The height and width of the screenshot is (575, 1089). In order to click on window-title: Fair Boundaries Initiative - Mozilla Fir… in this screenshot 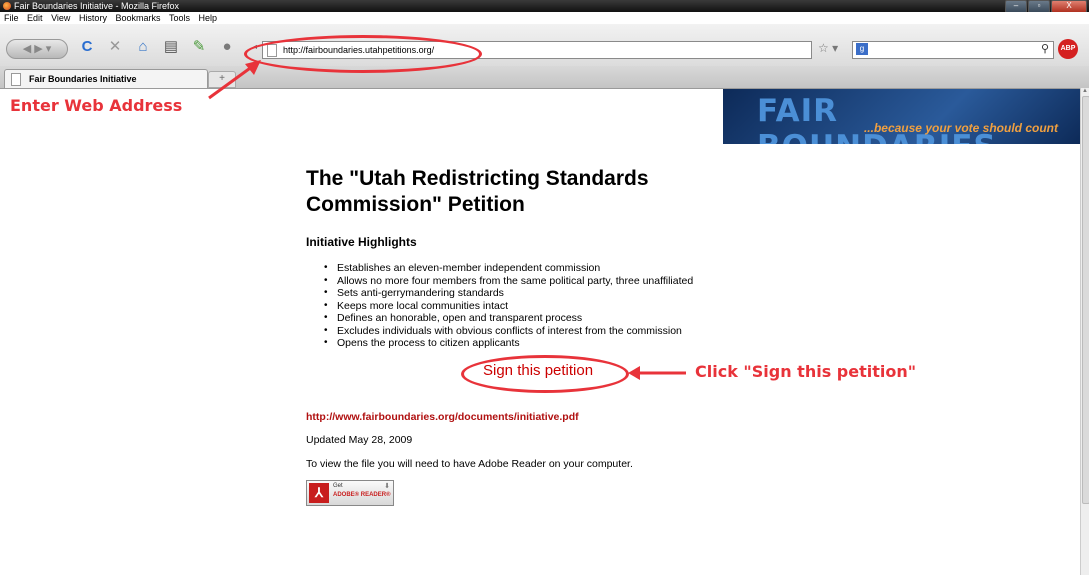, I will do `click(97, 6)`.